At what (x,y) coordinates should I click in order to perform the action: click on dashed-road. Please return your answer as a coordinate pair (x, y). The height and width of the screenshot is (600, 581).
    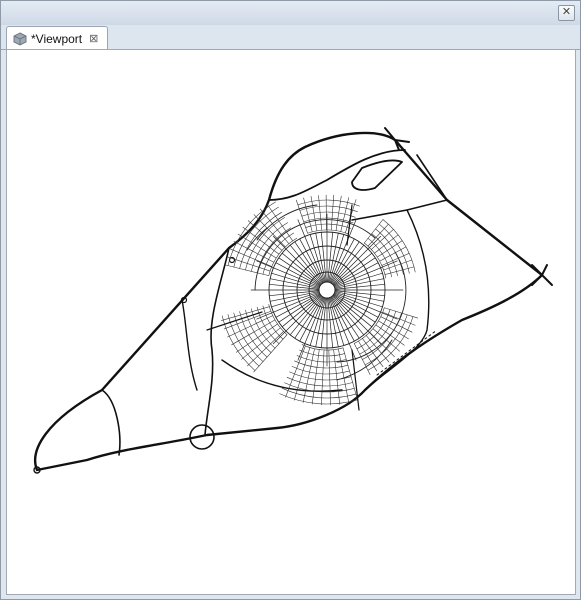
    Looking at the image, I should click on (407, 352).